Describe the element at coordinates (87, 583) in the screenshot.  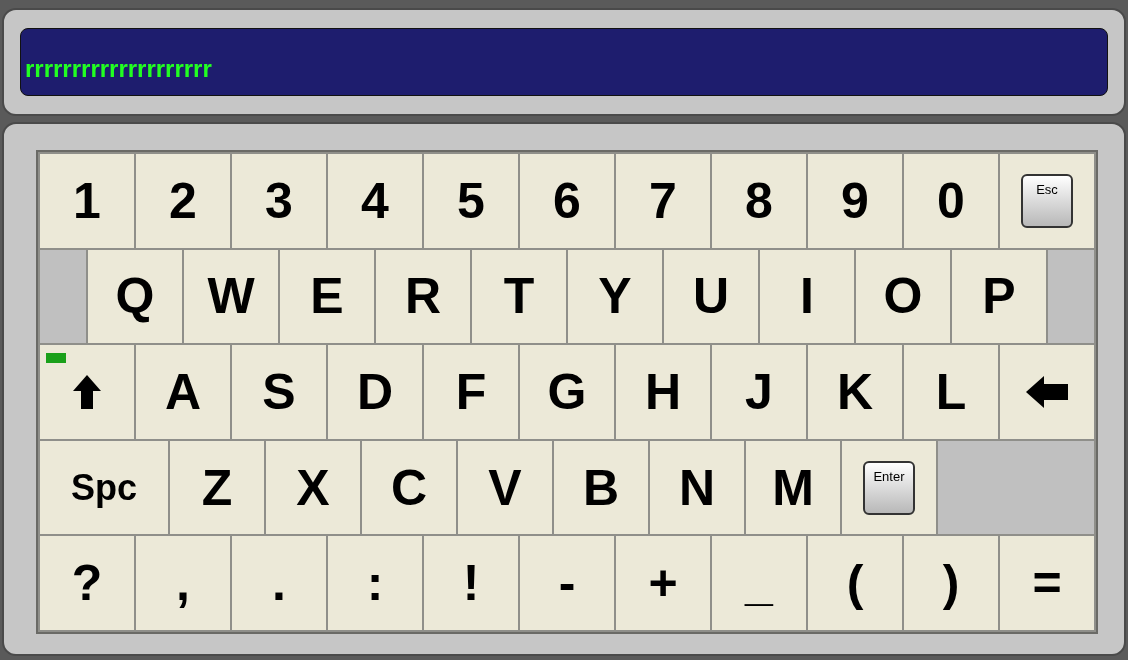
I see `key: ?` at that location.